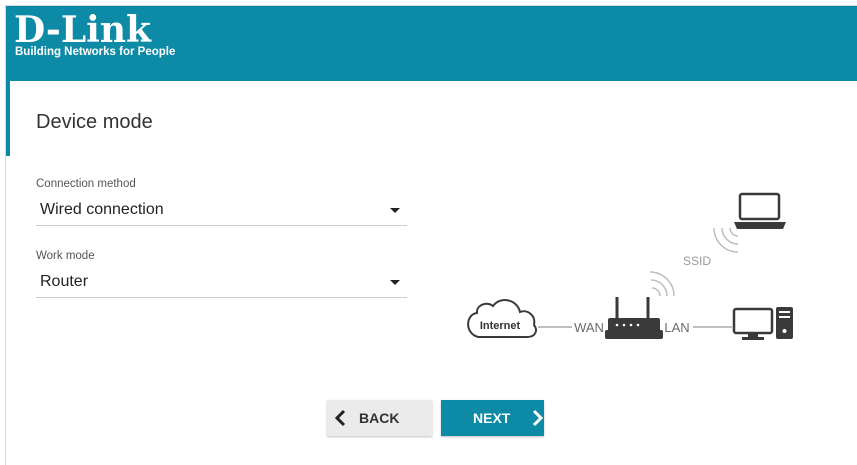 Image resolution: width=857 pixels, height=465 pixels. I want to click on header-accent-strip, so click(8, 118).